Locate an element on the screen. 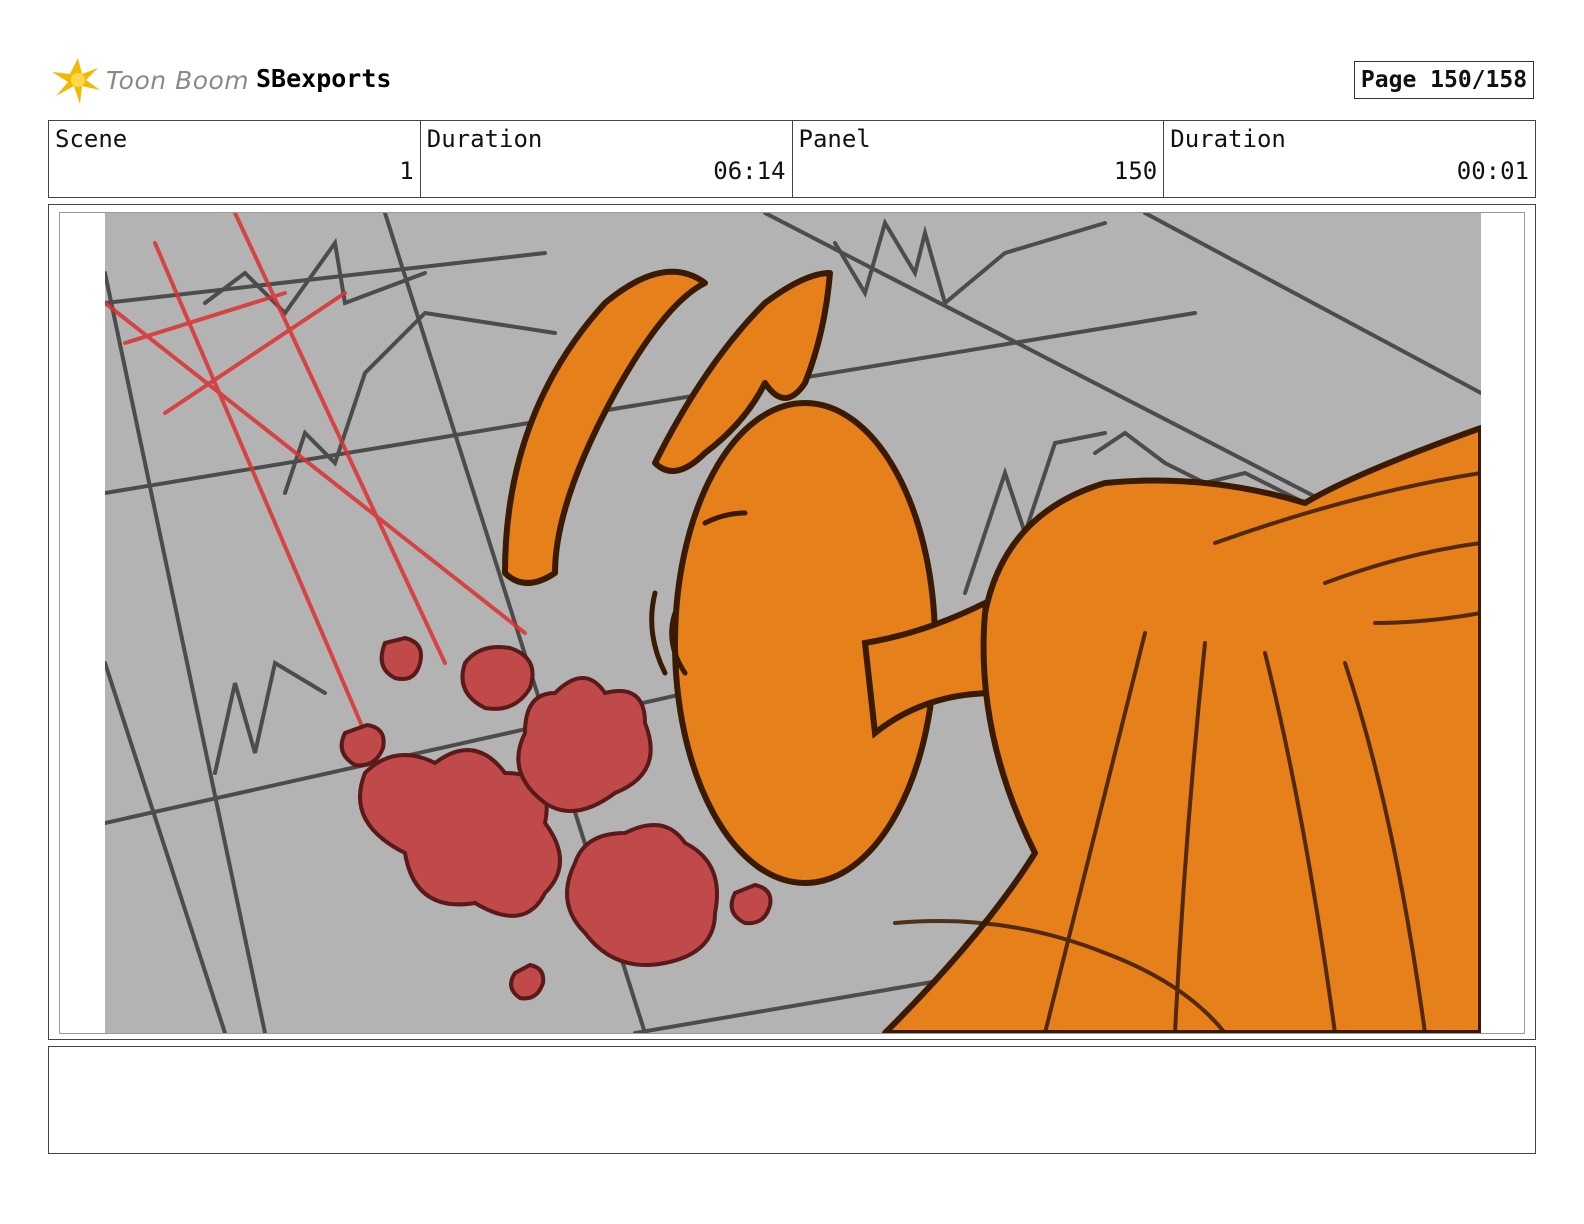 This screenshot has width=1584, height=1224. project-name: SBexports is located at coordinates (324, 78).